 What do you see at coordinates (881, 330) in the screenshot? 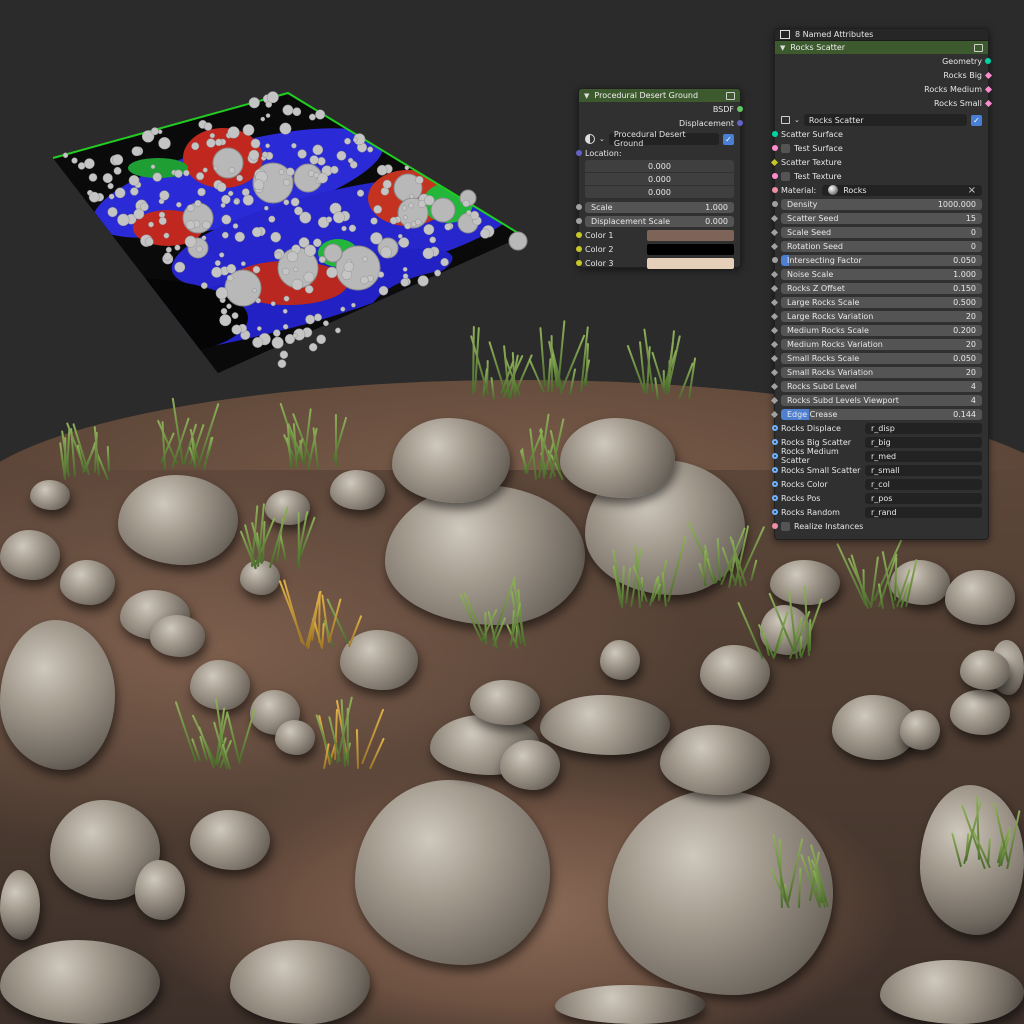
I see `param-field: Medium Rocks Scale 0.200` at bounding box center [881, 330].